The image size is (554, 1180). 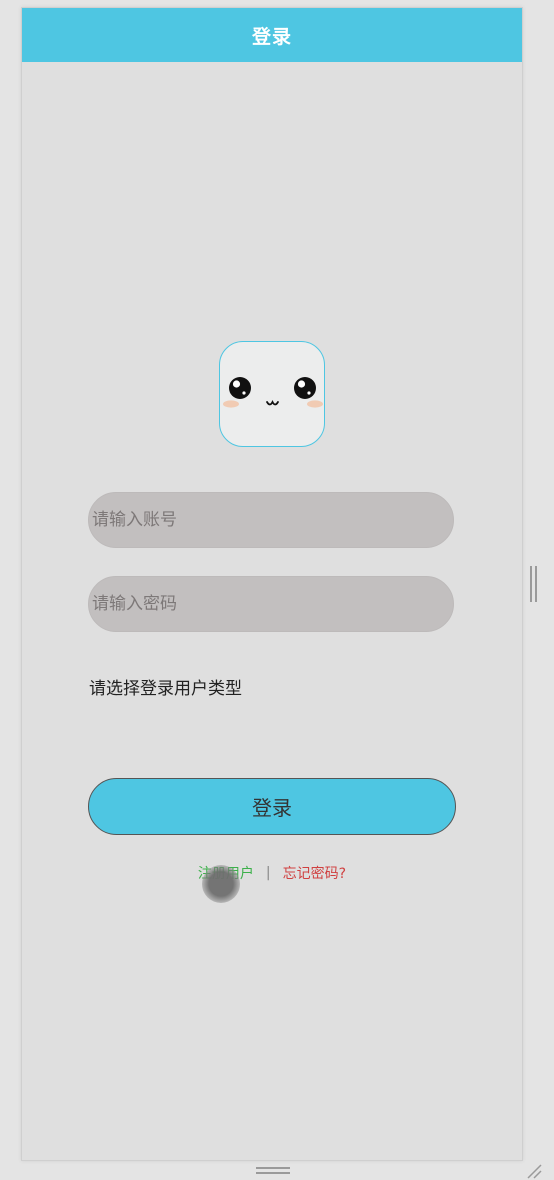 I want to click on auth-links: 注册用户 | 忘记密码?, so click(x=272, y=873).